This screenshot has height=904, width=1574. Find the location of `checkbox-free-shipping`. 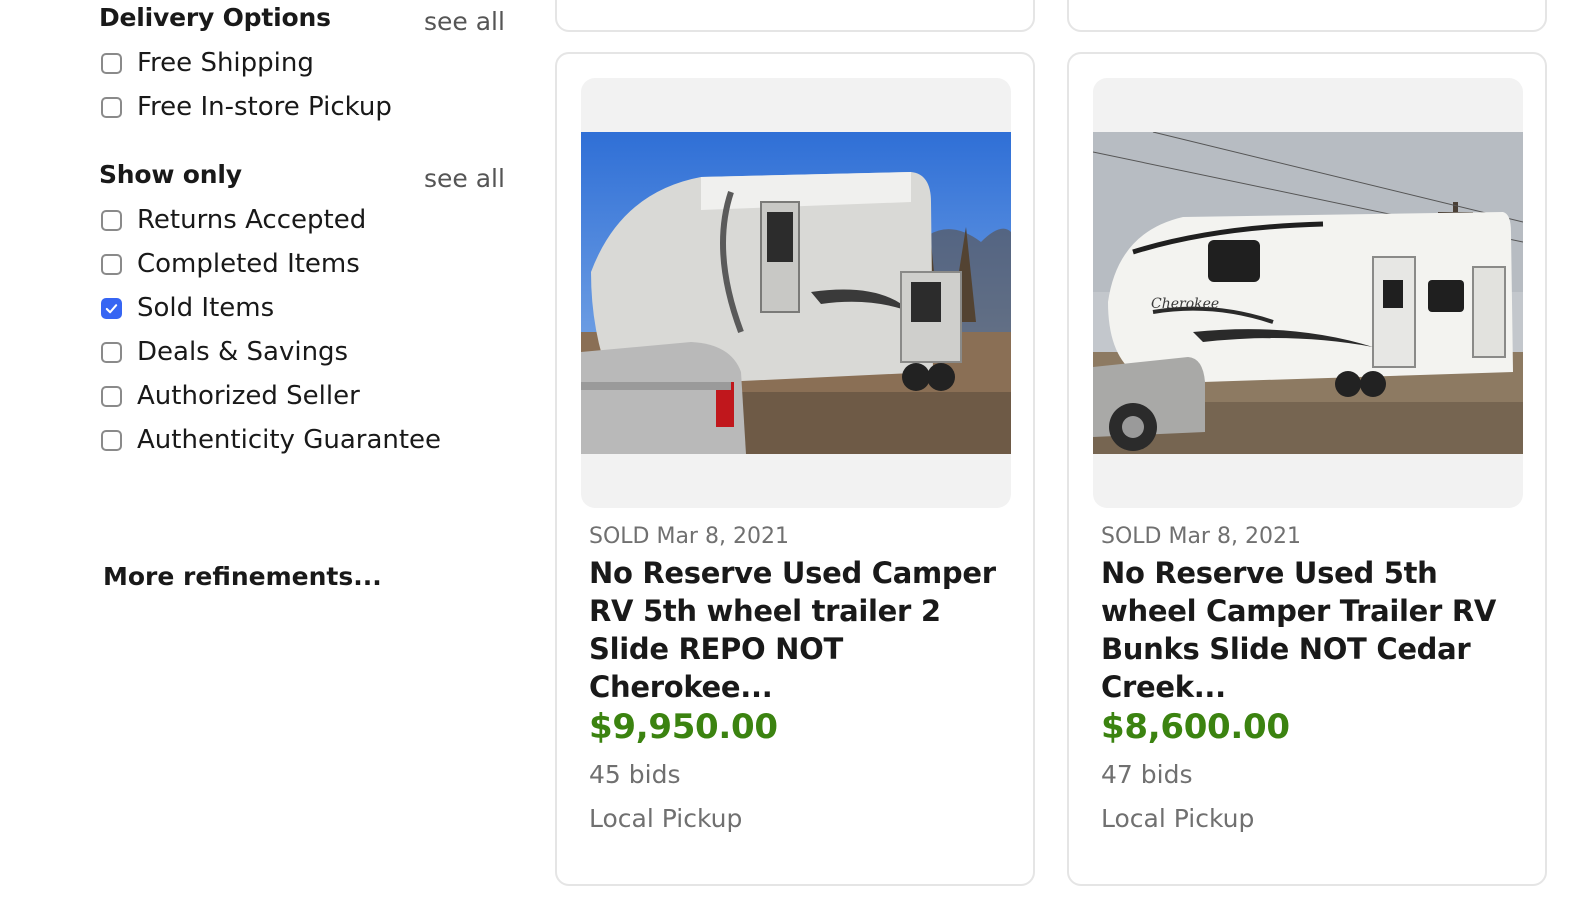

checkbox-free-shipping is located at coordinates (111, 63).